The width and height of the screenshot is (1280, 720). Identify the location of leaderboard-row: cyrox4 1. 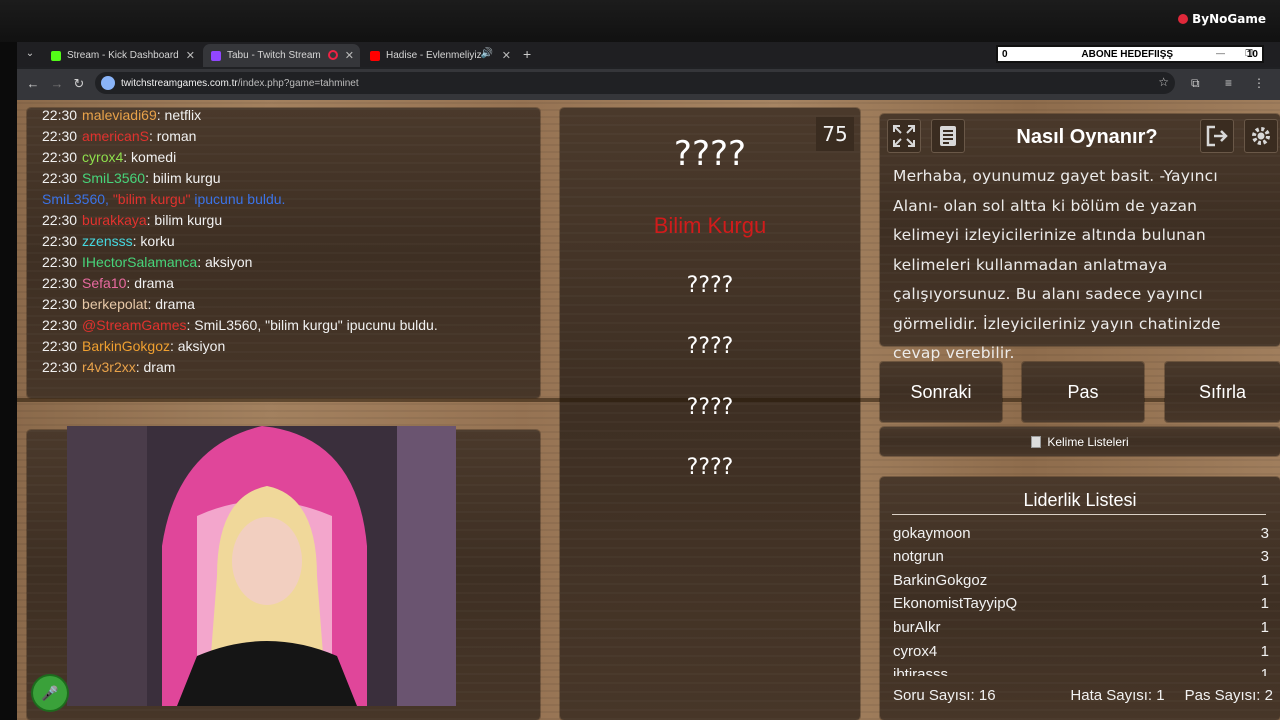
(1081, 651).